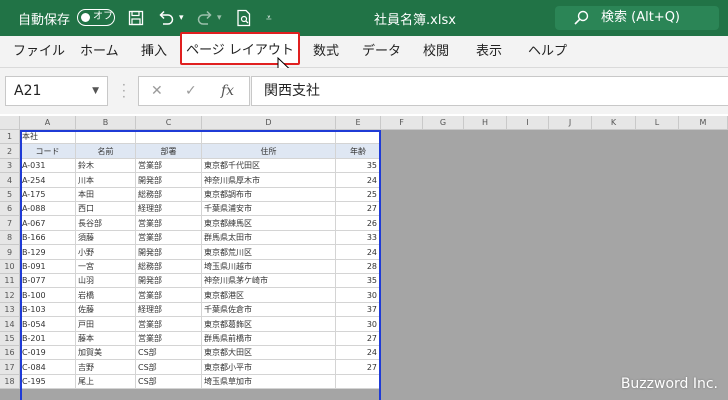 This screenshot has height=400, width=728. What do you see at coordinates (169, 367) in the screenshot?
I see `table-cell: CS部` at bounding box center [169, 367].